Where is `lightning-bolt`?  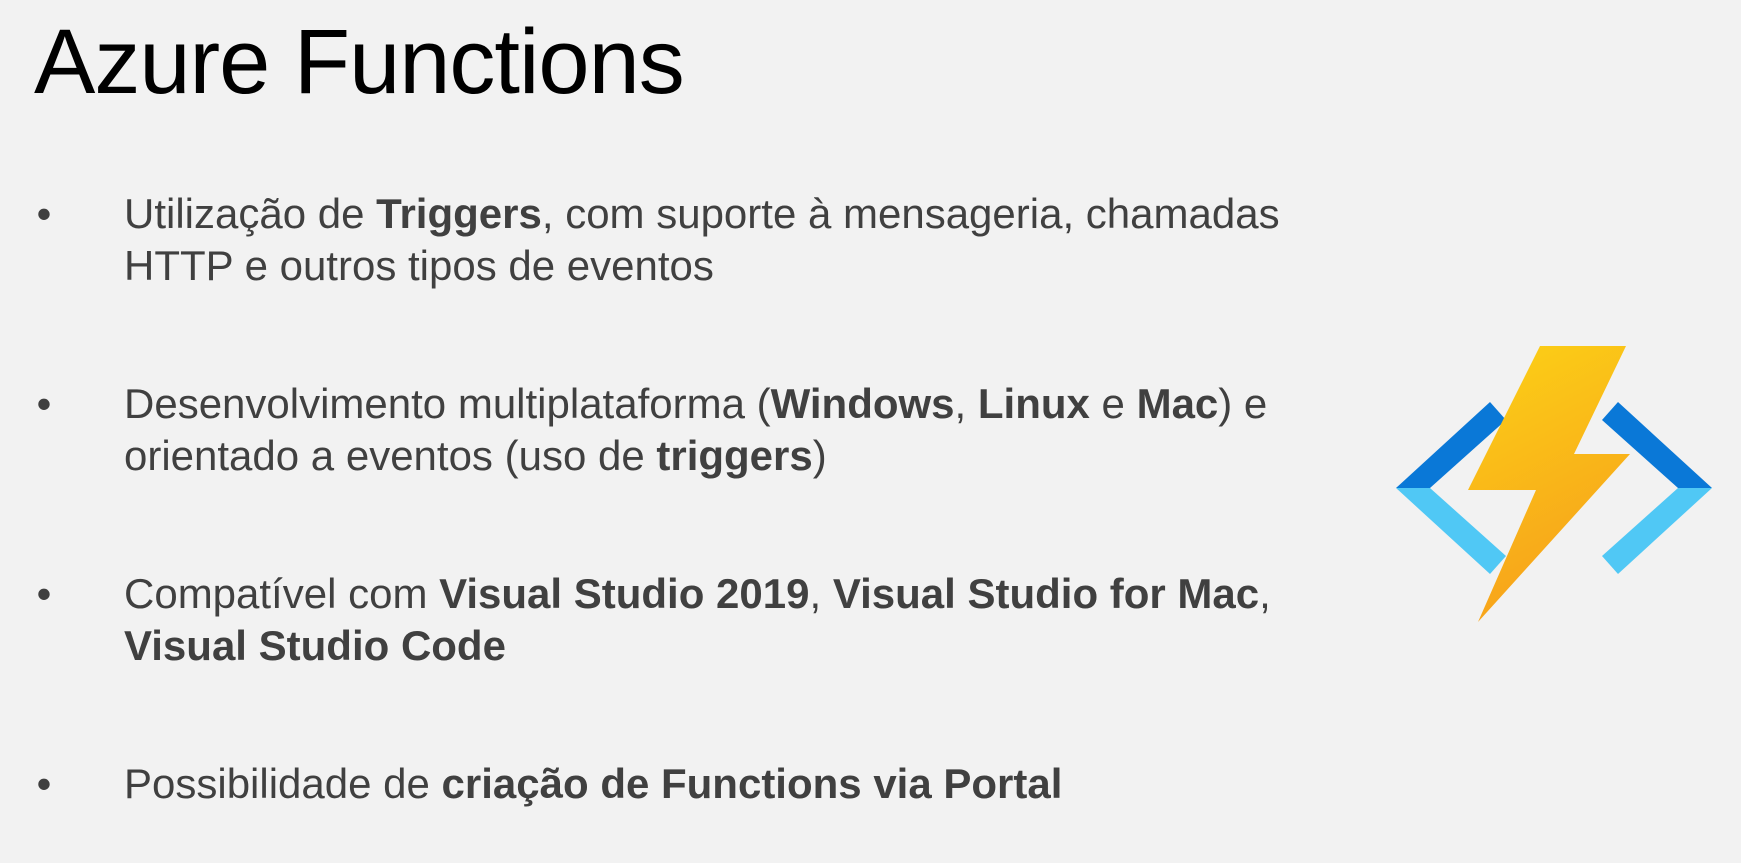 lightning-bolt is located at coordinates (1549, 484).